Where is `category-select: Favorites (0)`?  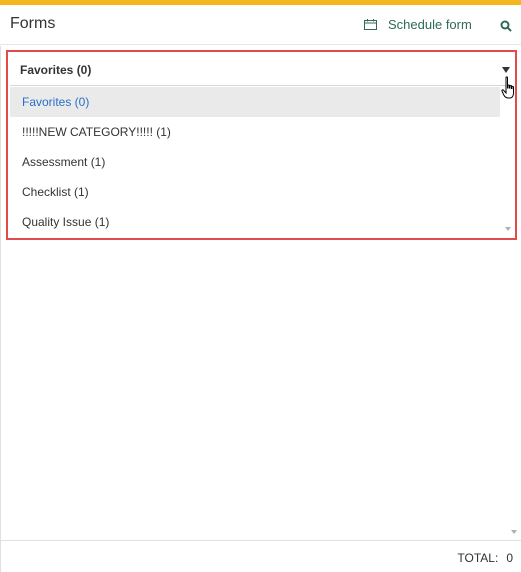 category-select: Favorites (0) is located at coordinates (261, 70).